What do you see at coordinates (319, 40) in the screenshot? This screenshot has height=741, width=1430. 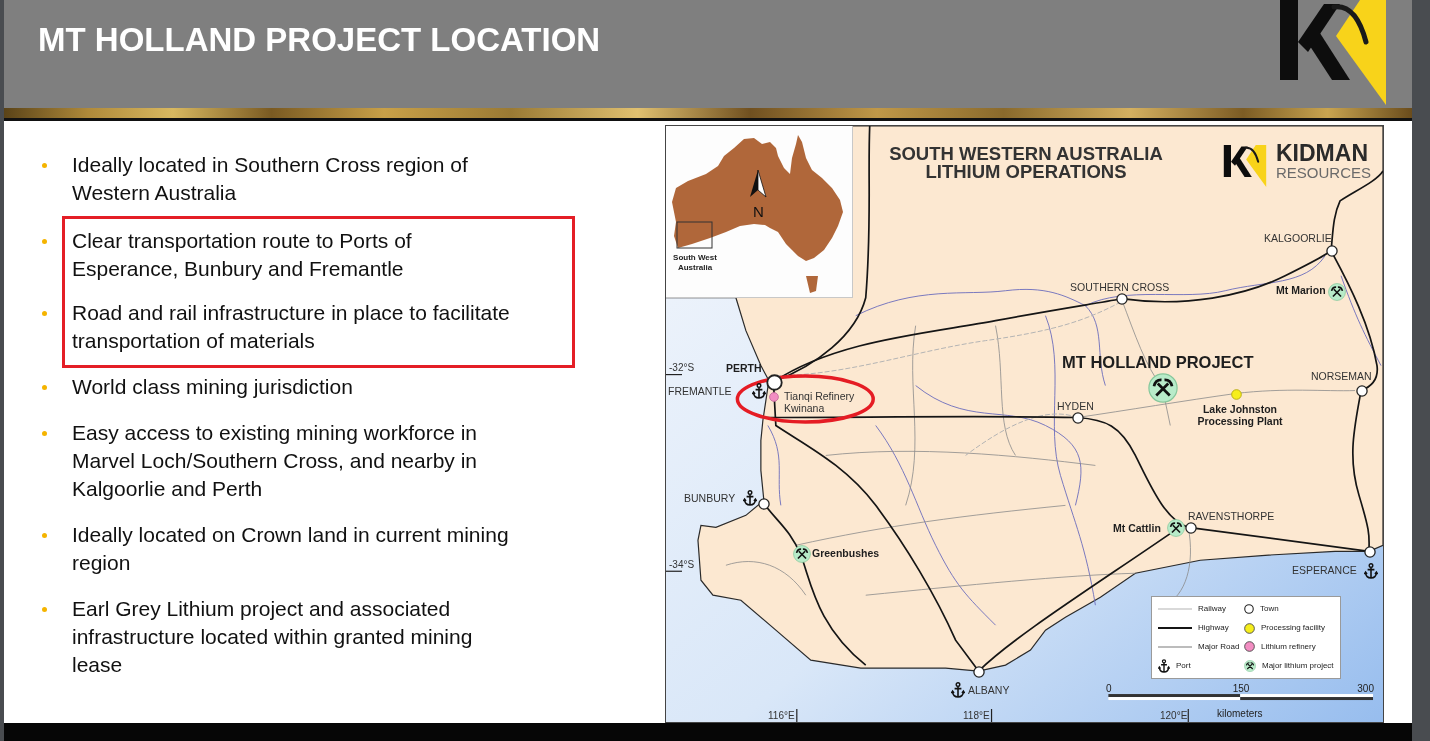 I see `slide-title: MT HOLLAND PROJECT LOCATION` at bounding box center [319, 40].